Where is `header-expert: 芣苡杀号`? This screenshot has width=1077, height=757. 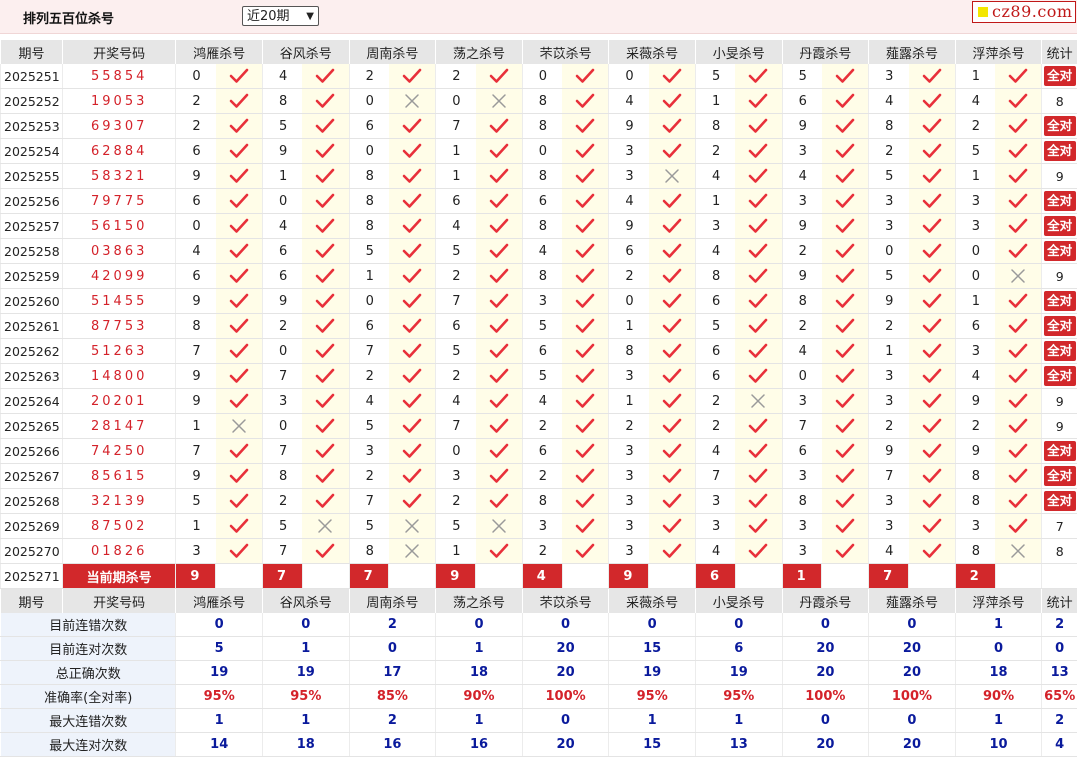 header-expert: 芣苡杀号 is located at coordinates (565, 52).